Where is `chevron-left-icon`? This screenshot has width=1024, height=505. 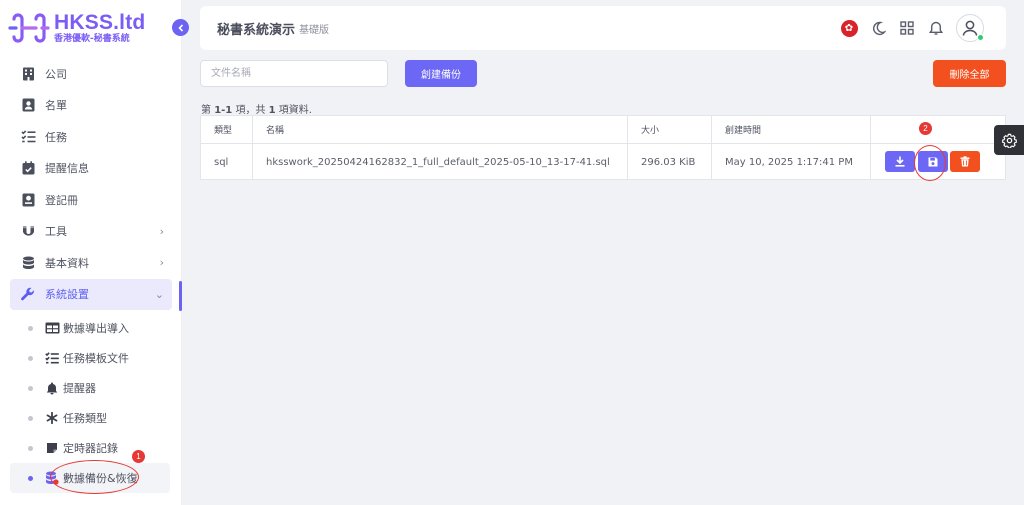
chevron-left-icon is located at coordinates (180, 27).